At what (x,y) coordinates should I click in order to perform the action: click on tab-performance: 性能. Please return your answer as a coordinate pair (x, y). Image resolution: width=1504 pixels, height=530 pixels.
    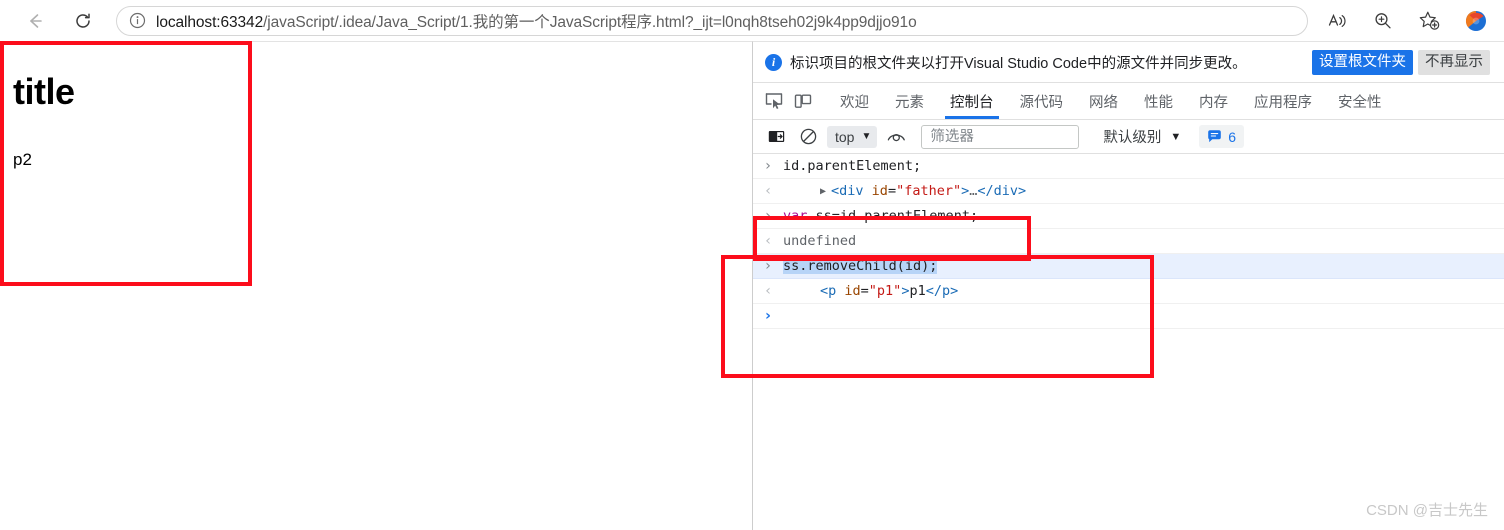
    Looking at the image, I should click on (1158, 101).